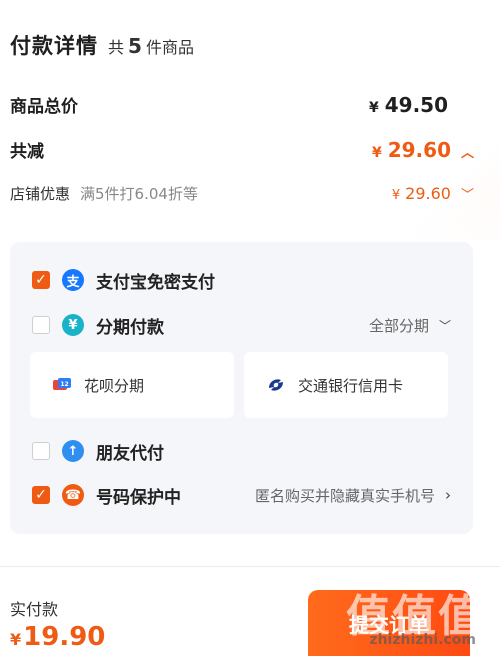 This screenshot has height=664, width=500. Describe the element at coordinates (41, 280) in the screenshot. I see `alipay-checkbox: ✓` at that location.